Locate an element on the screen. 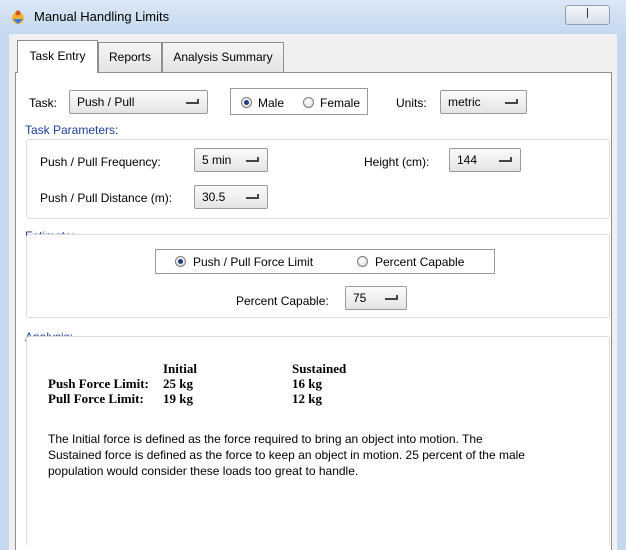  tab-task-entry: Task Entry is located at coordinates (57, 56).